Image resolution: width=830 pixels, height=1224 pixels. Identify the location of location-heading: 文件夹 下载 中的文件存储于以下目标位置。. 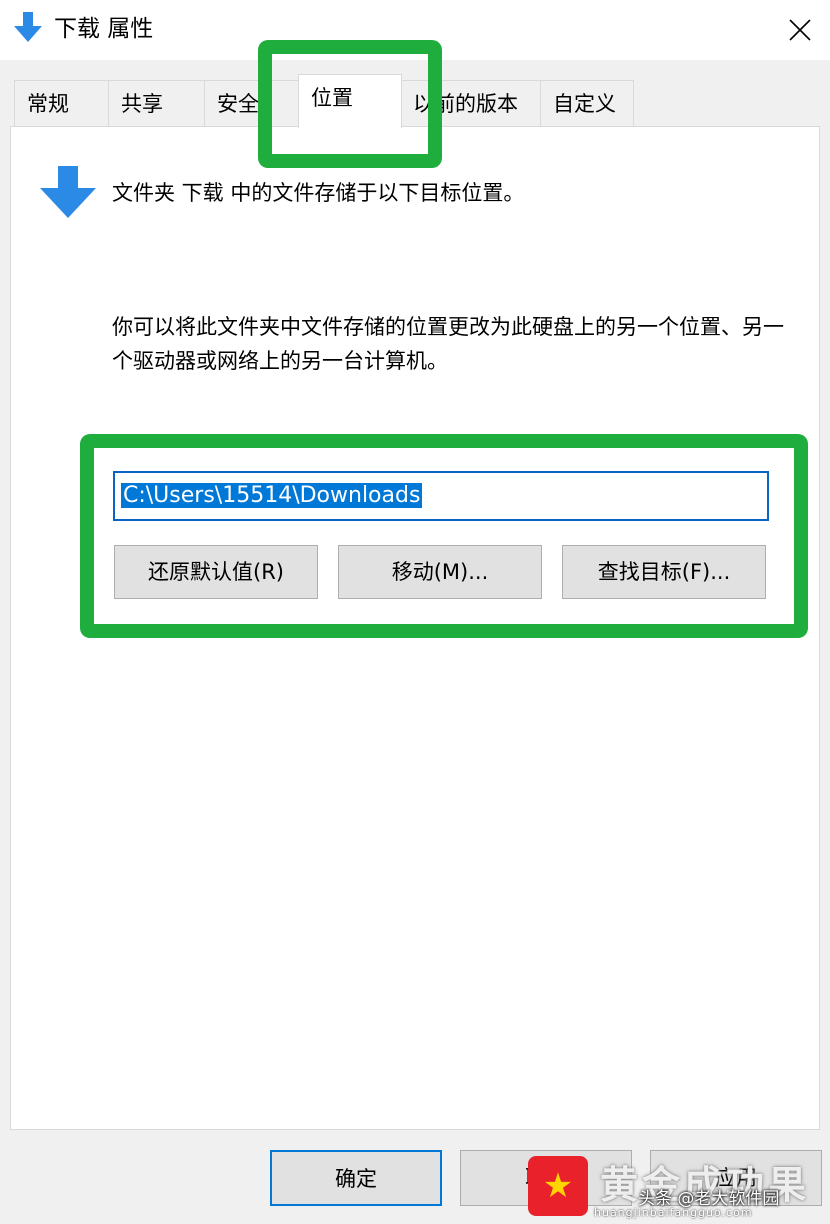
(318, 193).